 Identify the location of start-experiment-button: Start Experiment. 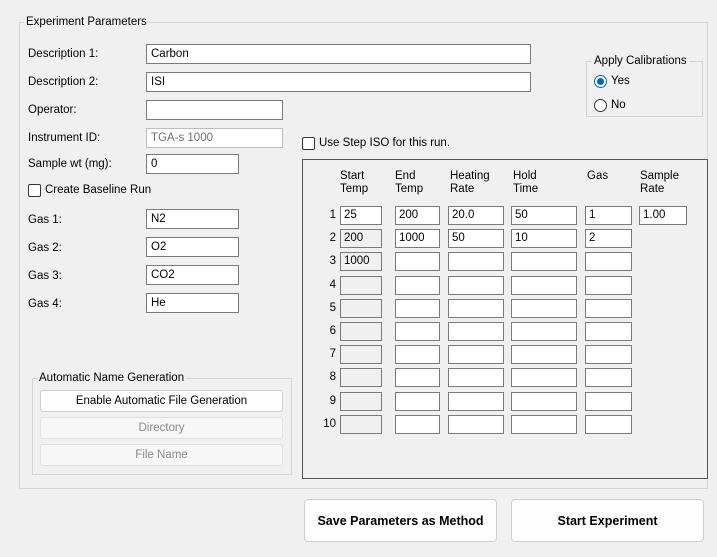
(607, 520).